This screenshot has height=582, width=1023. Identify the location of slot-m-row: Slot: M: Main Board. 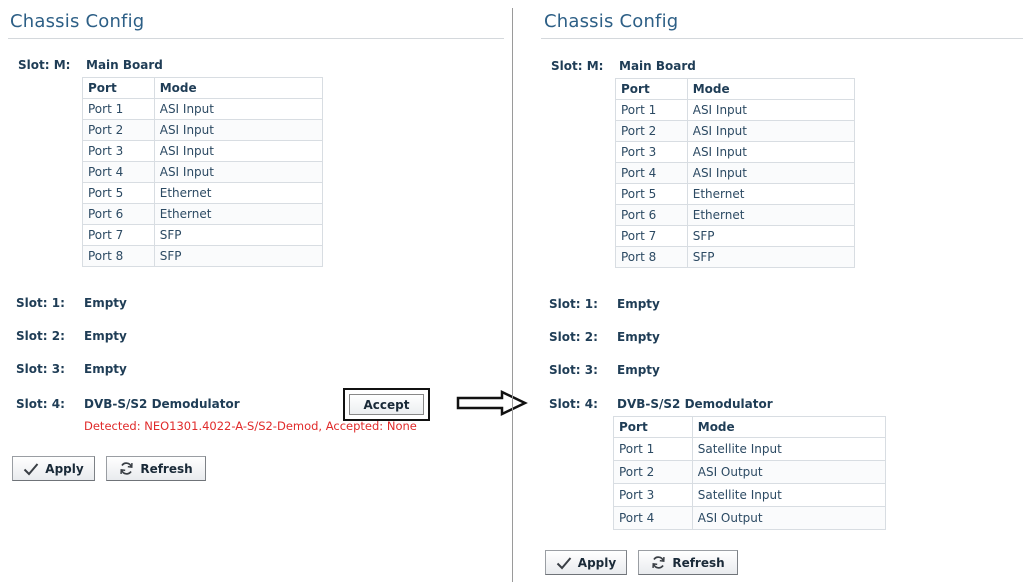
(623, 66).